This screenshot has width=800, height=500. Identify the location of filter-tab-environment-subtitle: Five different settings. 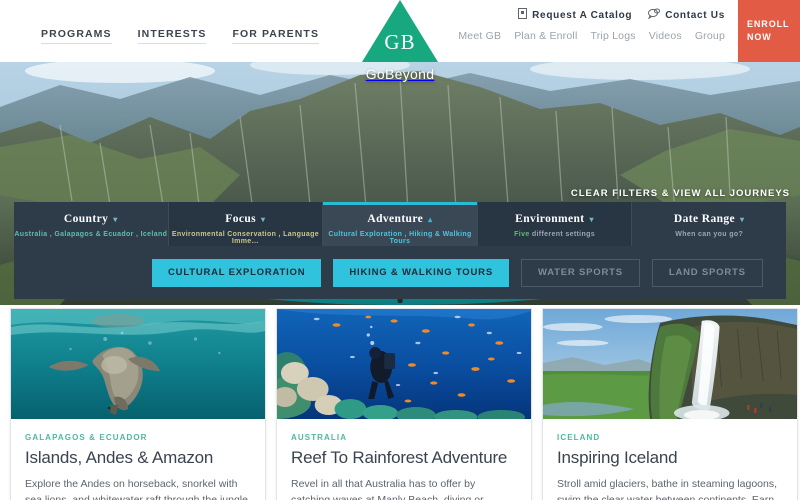
(554, 234).